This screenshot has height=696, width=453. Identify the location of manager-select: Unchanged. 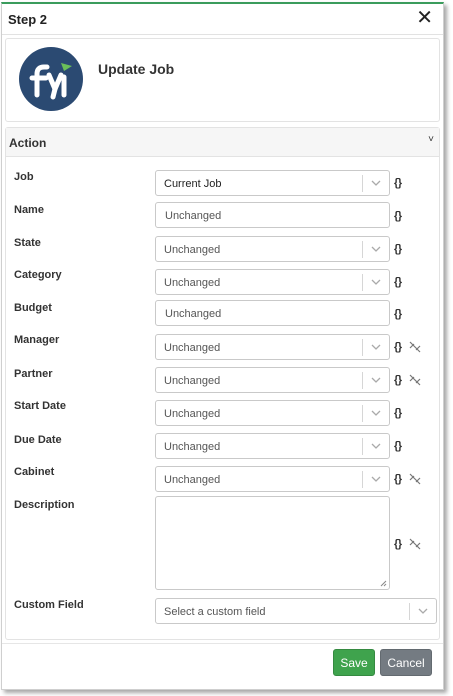
(272, 347).